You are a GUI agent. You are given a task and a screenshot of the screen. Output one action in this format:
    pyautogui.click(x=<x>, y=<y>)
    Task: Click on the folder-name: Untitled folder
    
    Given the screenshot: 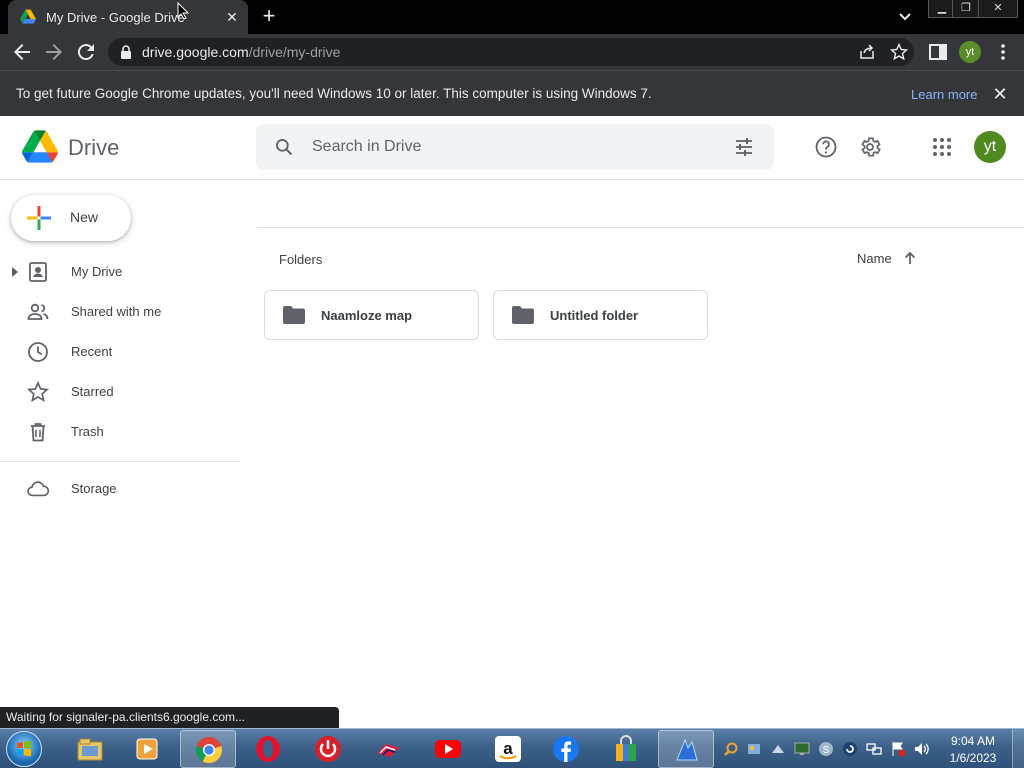 What is the action you would take?
    pyautogui.click(x=594, y=315)
    